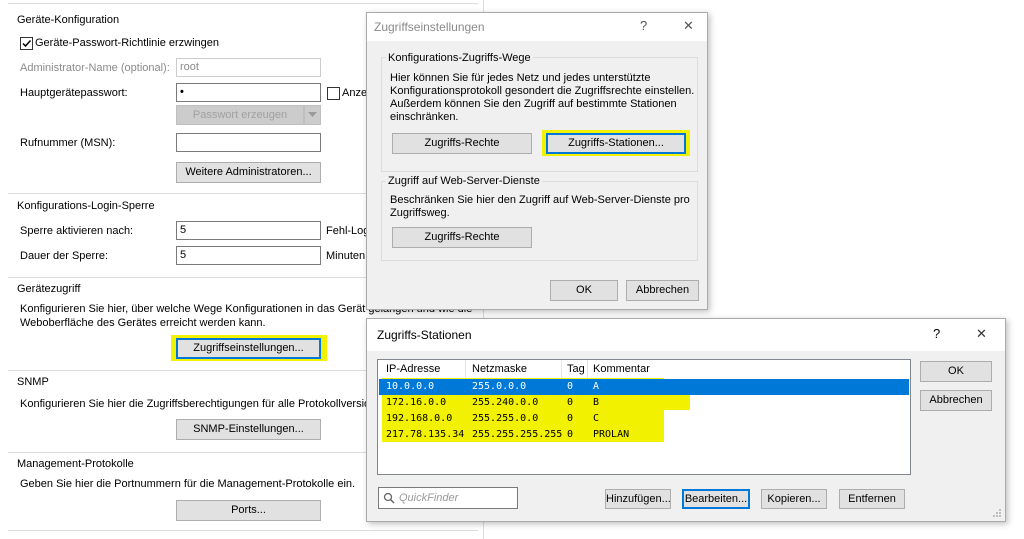 The image size is (1024, 539). I want to click on admin-name-label: Administrator-Name (optional):, so click(95, 68).